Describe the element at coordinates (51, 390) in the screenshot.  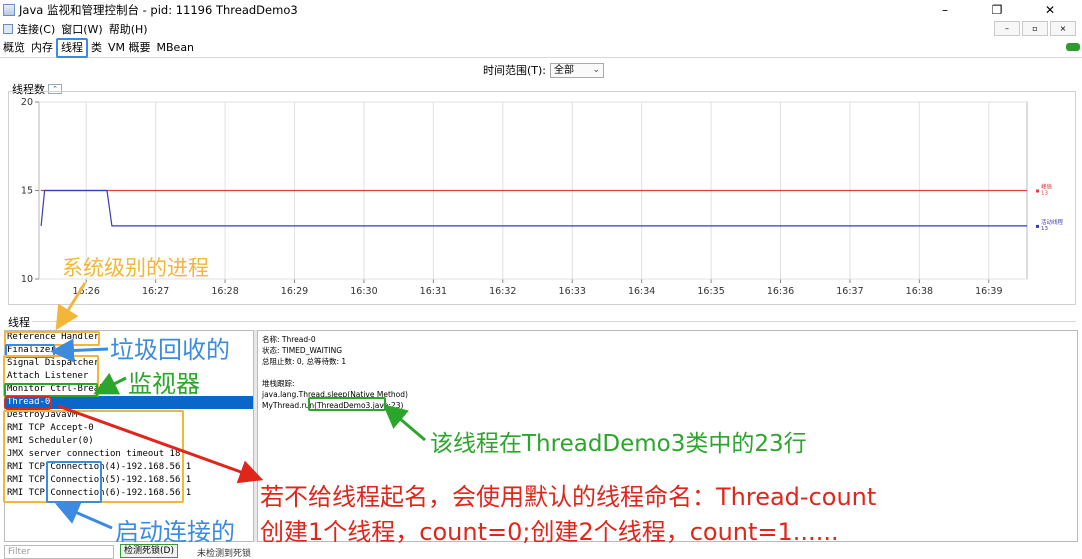
I see `highlight-monitor` at that location.